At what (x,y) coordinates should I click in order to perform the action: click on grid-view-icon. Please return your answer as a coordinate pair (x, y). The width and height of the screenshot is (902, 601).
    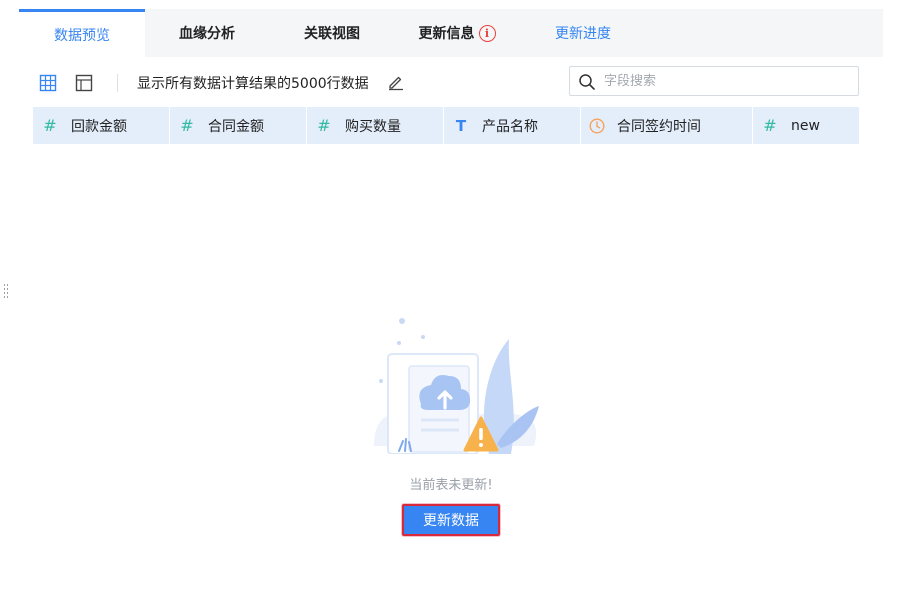
    Looking at the image, I should click on (48, 83).